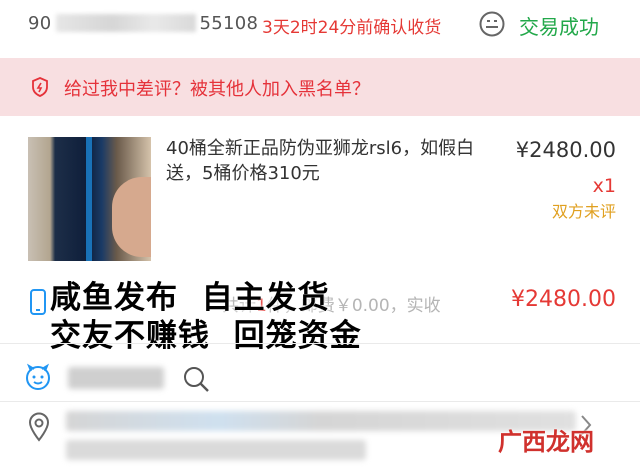 Image resolution: width=640 pixels, height=470 pixels. Describe the element at coordinates (565, 150) in the screenshot. I see `product-price: ¥2480.00` at that location.